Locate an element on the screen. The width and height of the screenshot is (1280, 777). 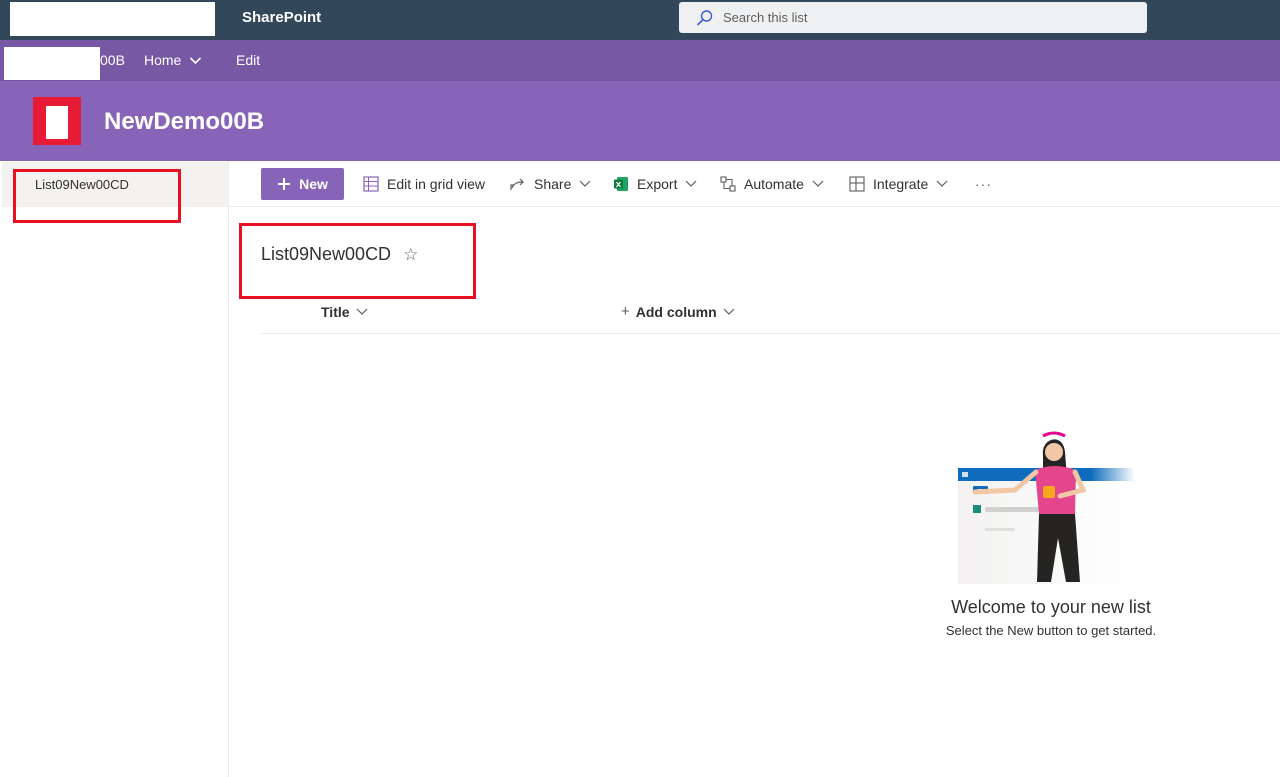
add-column-button: + Add column is located at coordinates (678, 312).